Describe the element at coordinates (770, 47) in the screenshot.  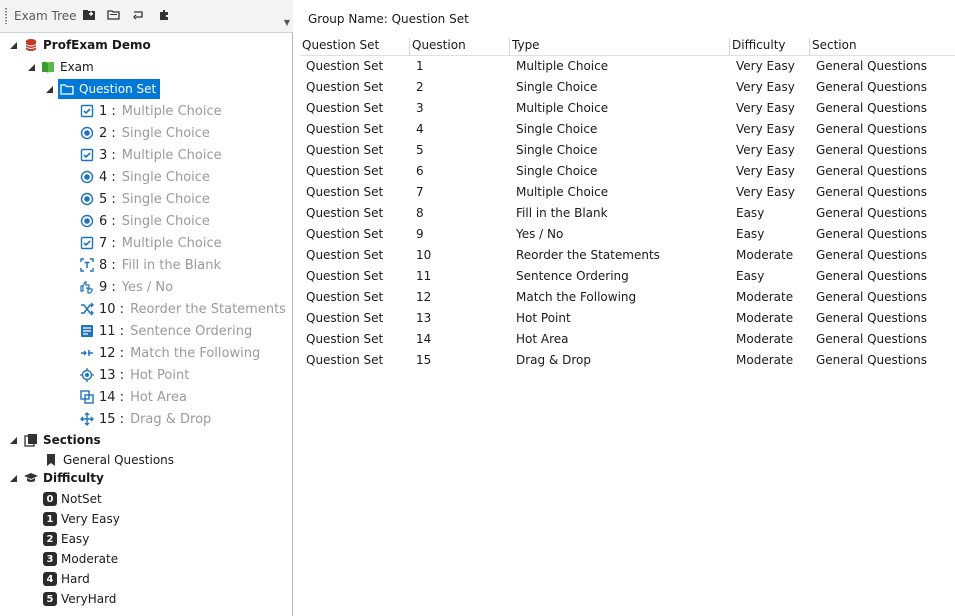
I see `column-header-difficulty: Difficulty` at that location.